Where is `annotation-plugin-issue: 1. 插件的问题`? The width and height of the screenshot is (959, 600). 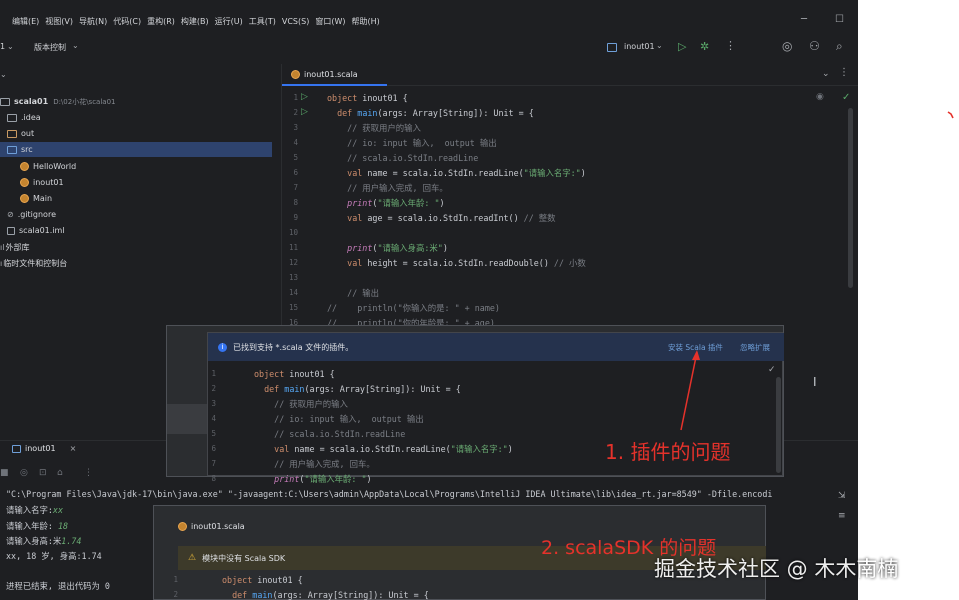
annotation-plugin-issue: 1. 插件的问题 is located at coordinates (668, 452).